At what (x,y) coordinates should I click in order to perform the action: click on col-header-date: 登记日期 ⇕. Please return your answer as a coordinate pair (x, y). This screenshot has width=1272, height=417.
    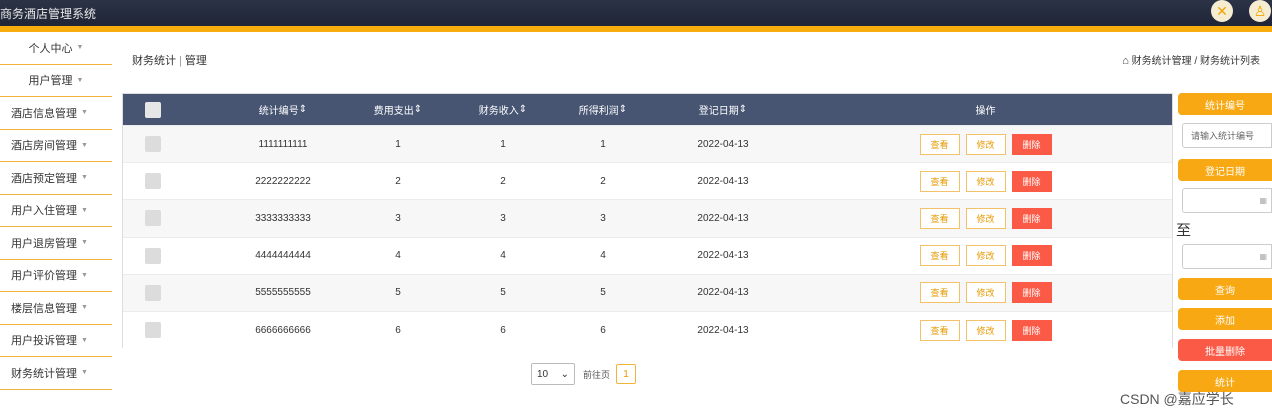
    Looking at the image, I should click on (723, 109).